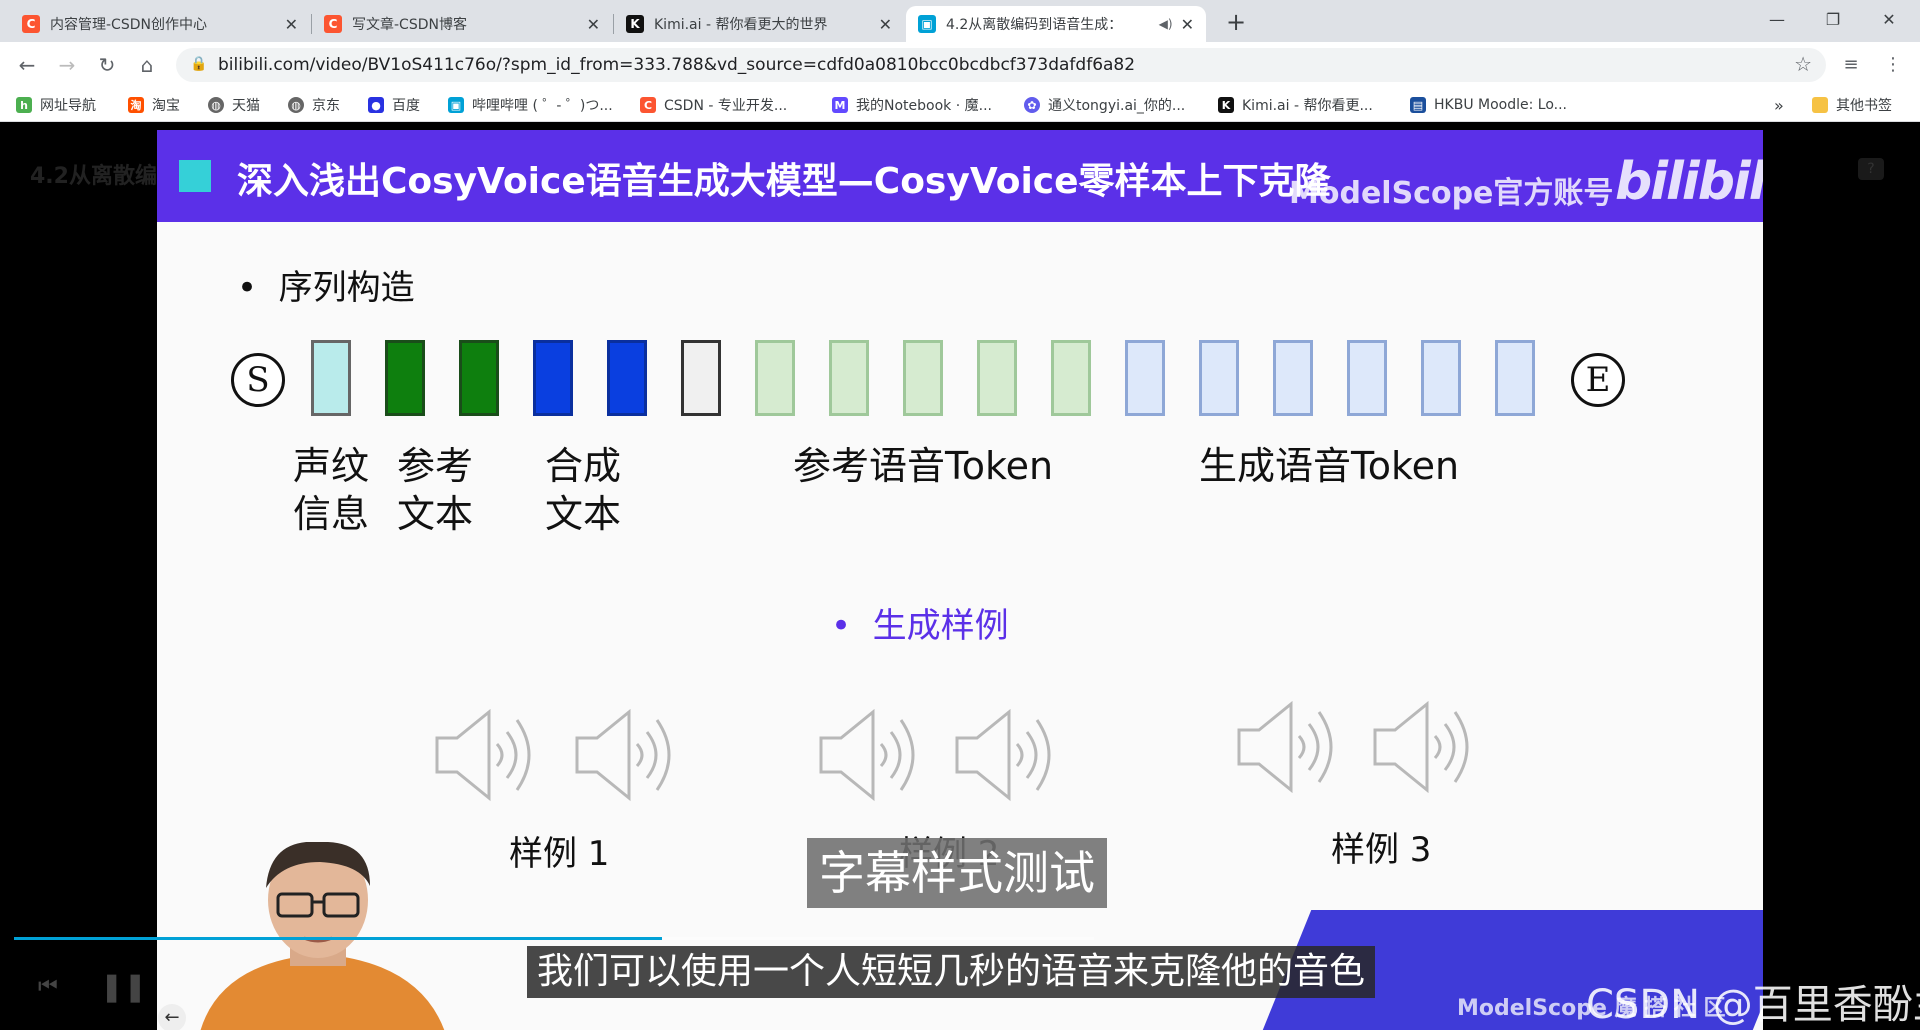  Describe the element at coordinates (322, 936) in the screenshot. I see `presenter-avatar` at that location.